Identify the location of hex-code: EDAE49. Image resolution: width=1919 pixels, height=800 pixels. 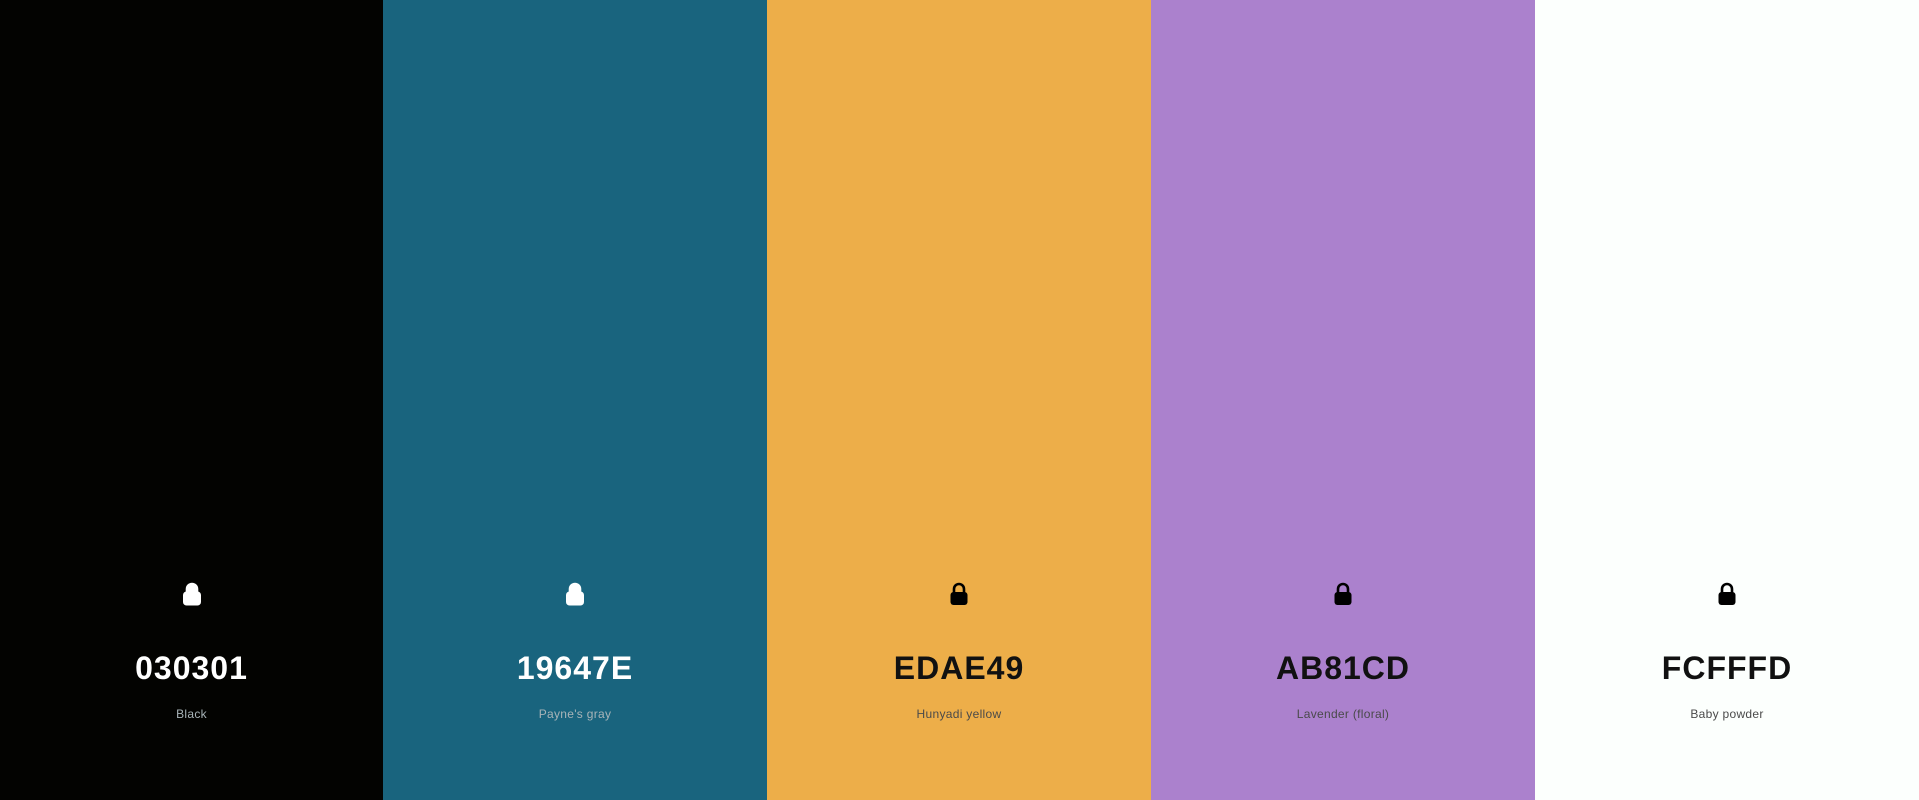
(959, 668).